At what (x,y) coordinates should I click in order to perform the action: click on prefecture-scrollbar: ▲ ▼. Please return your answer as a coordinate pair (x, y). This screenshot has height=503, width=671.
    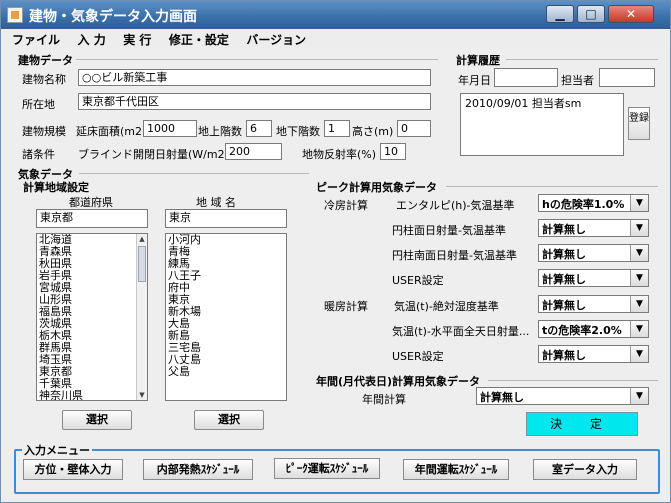
    Looking at the image, I should click on (141, 317).